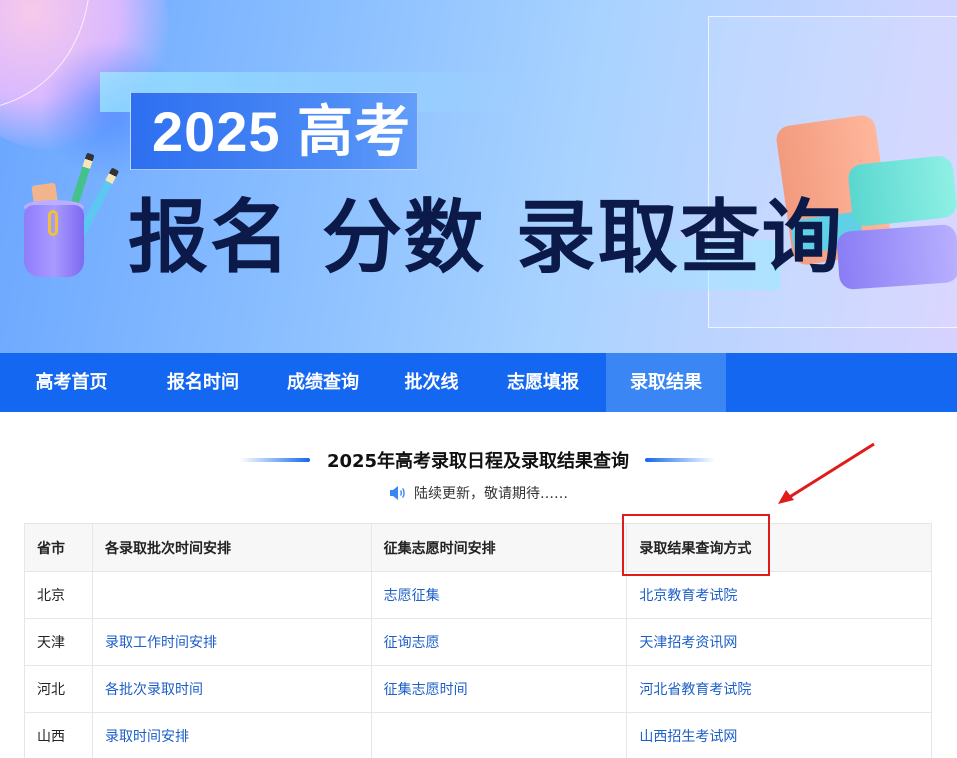 This screenshot has height=758, width=957. Describe the element at coordinates (779, 642) in the screenshot. I see `cell-query: 天津招考资讯网` at that location.